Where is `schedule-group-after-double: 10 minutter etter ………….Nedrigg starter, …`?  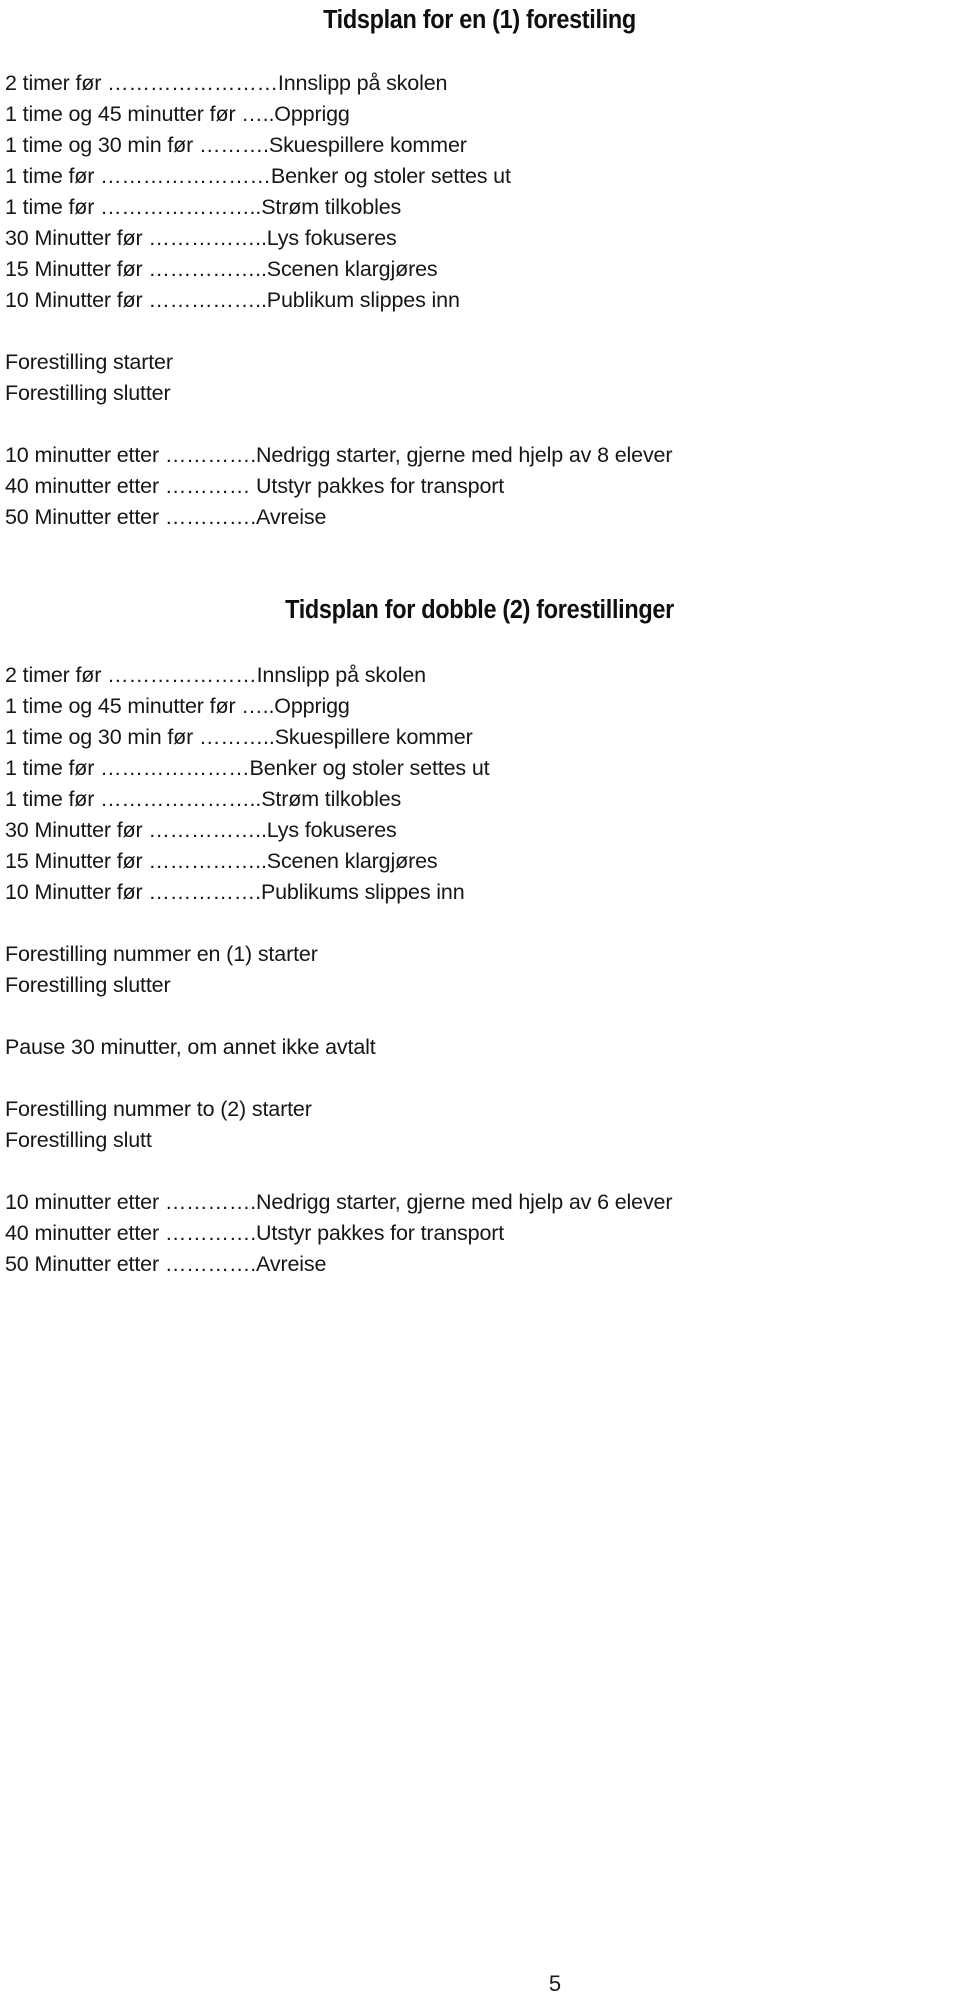
schedule-group-after-double: 10 minutter etter ………….Nedrigg starter, … is located at coordinates (479, 1233).